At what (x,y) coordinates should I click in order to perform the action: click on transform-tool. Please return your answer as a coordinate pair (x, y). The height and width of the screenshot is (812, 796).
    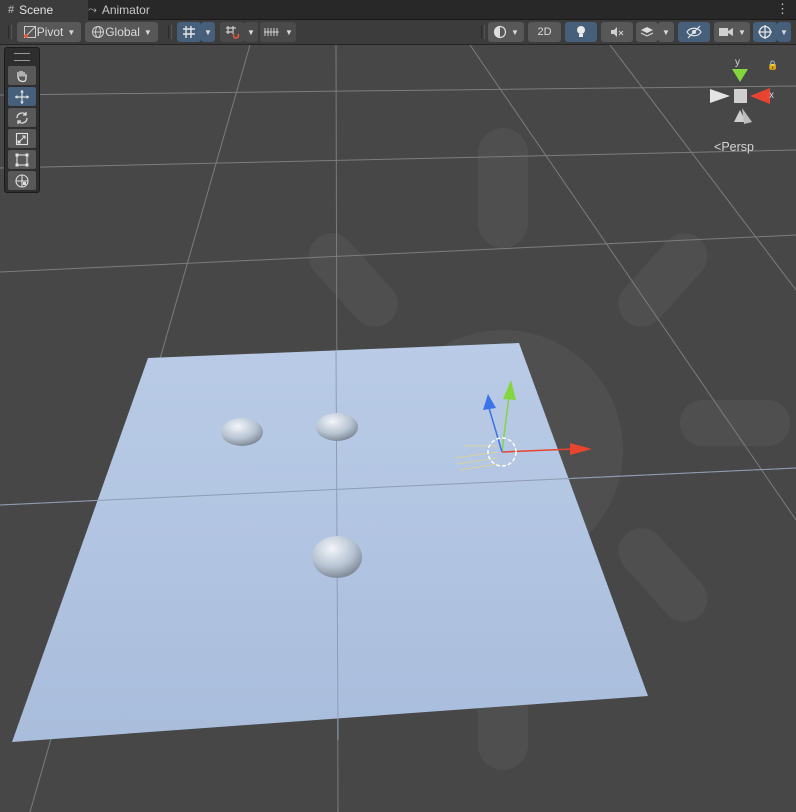
    Looking at the image, I should click on (22, 180).